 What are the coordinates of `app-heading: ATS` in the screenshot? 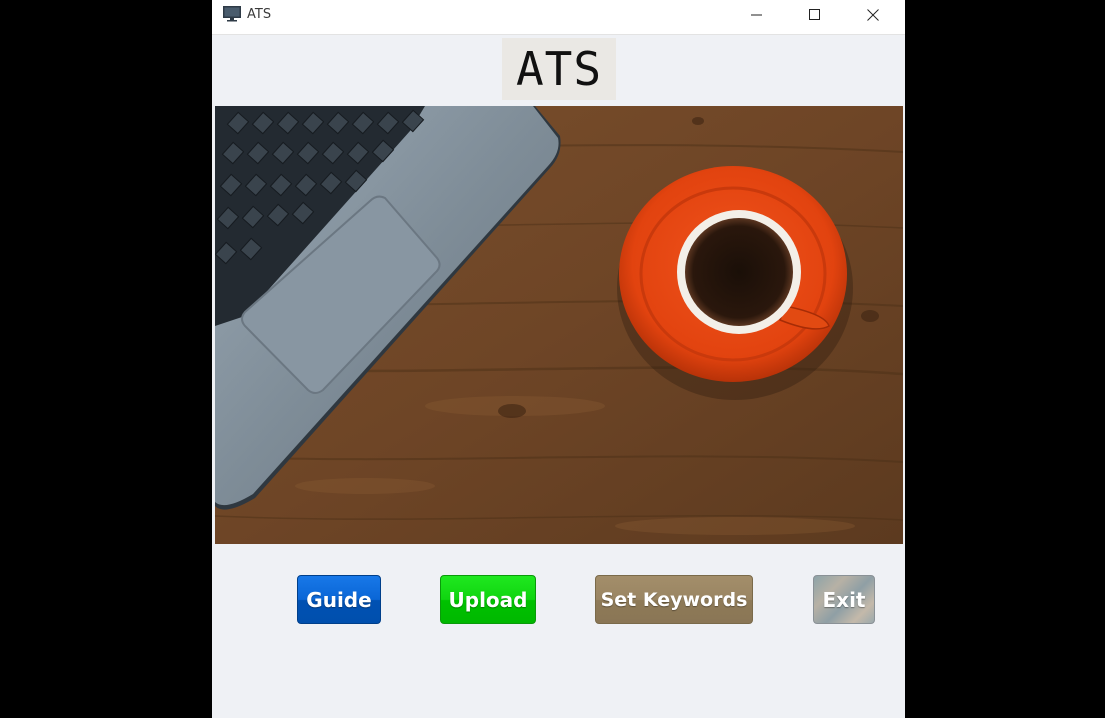 It's located at (559, 69).